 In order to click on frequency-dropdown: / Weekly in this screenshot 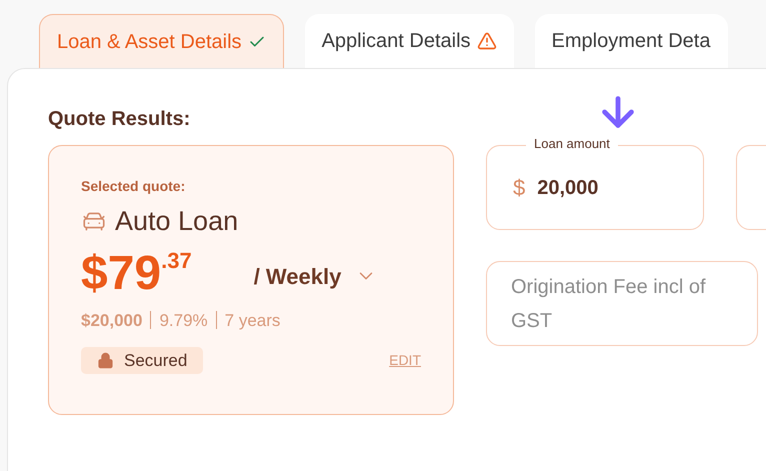, I will do `click(316, 276)`.